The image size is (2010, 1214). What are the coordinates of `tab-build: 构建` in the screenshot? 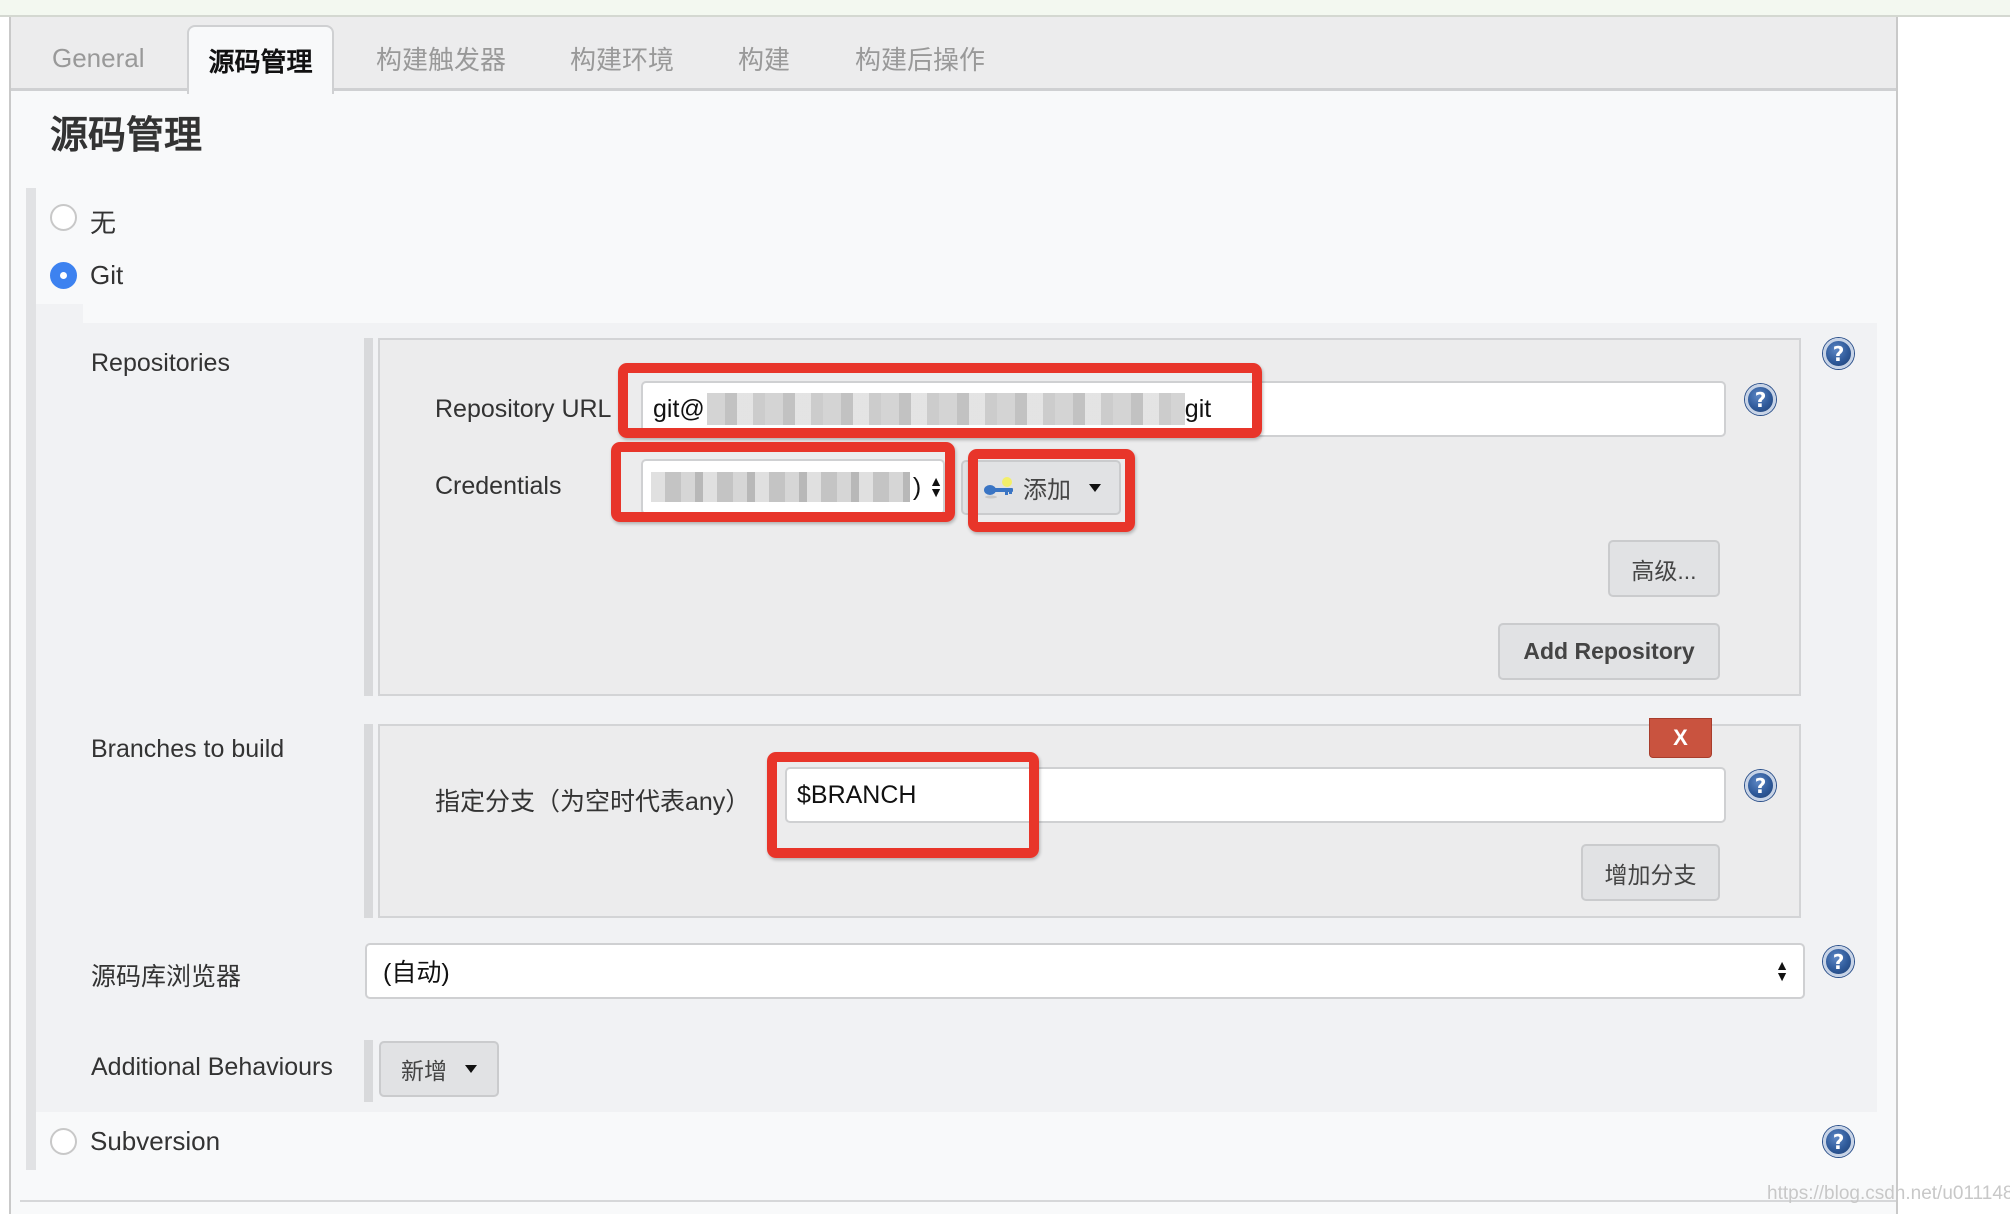 It's located at (764, 58).